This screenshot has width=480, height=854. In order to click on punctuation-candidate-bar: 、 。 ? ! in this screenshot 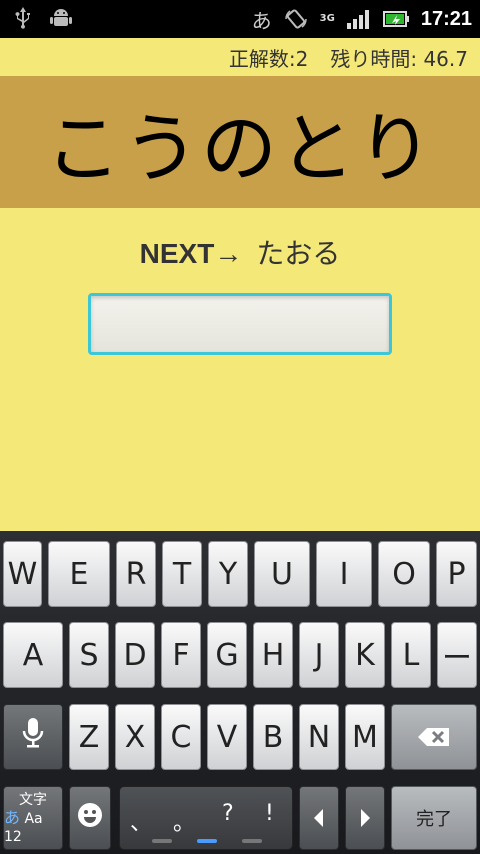, I will do `click(206, 818)`.